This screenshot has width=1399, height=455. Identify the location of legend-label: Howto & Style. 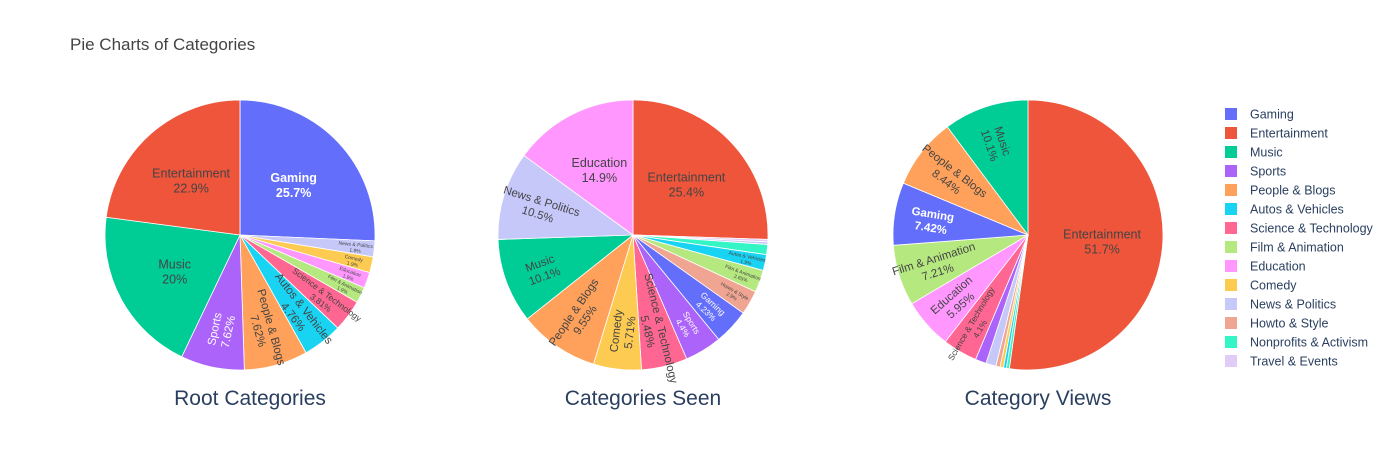
(1289, 324).